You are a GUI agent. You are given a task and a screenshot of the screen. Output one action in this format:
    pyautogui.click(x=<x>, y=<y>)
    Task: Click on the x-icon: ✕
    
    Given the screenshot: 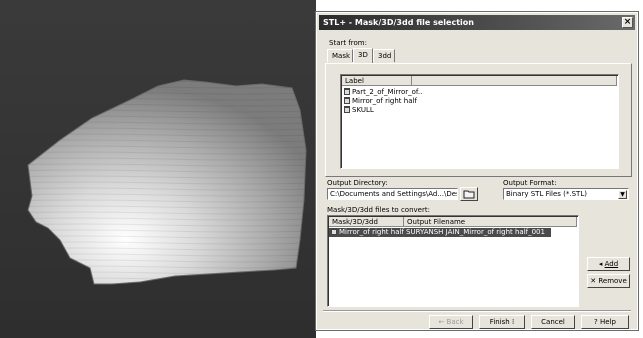 What is the action you would take?
    pyautogui.click(x=593, y=281)
    